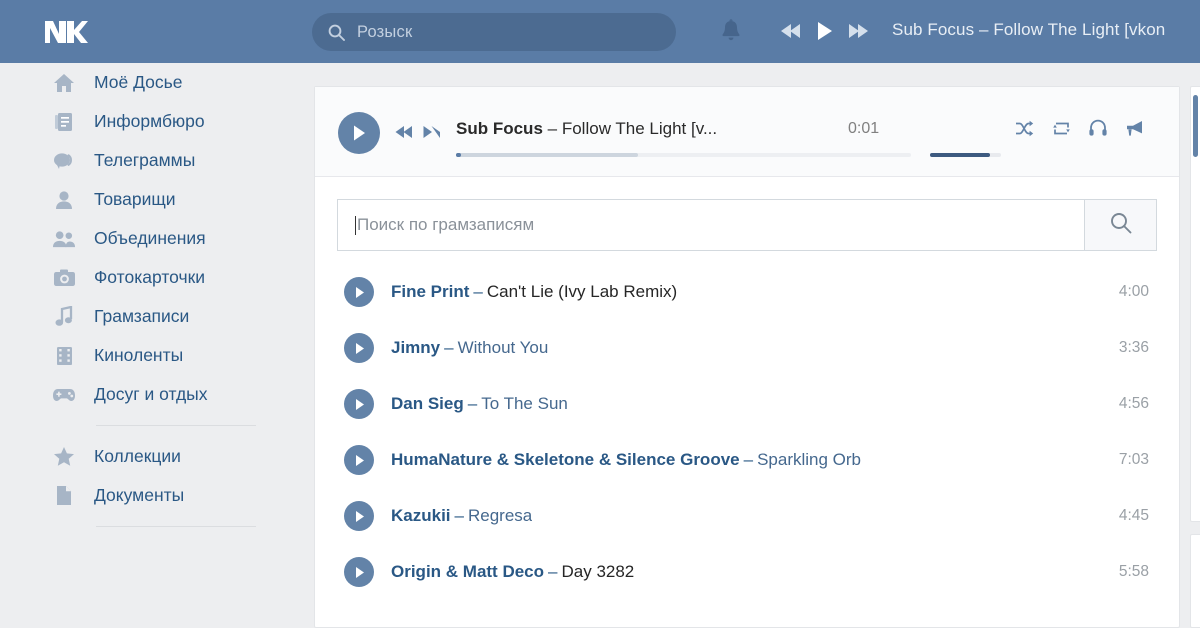 The width and height of the screenshot is (1200, 628). Describe the element at coordinates (135, 199) in the screenshot. I see `sidebar-label: Товарищи` at that location.